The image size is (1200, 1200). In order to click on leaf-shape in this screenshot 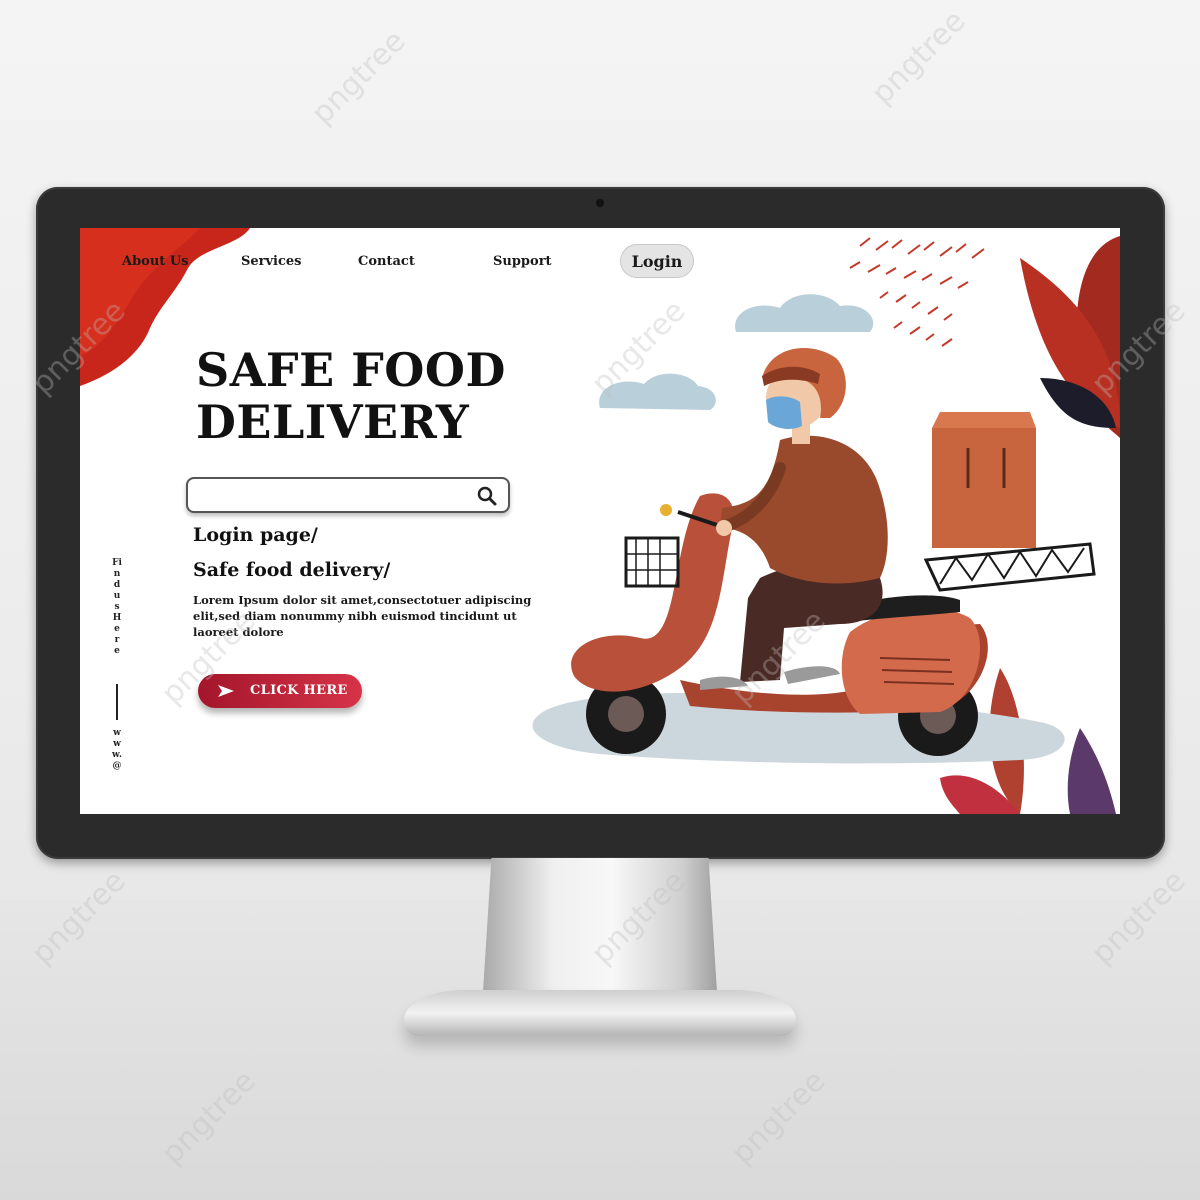, I will do `click(1091, 771)`.